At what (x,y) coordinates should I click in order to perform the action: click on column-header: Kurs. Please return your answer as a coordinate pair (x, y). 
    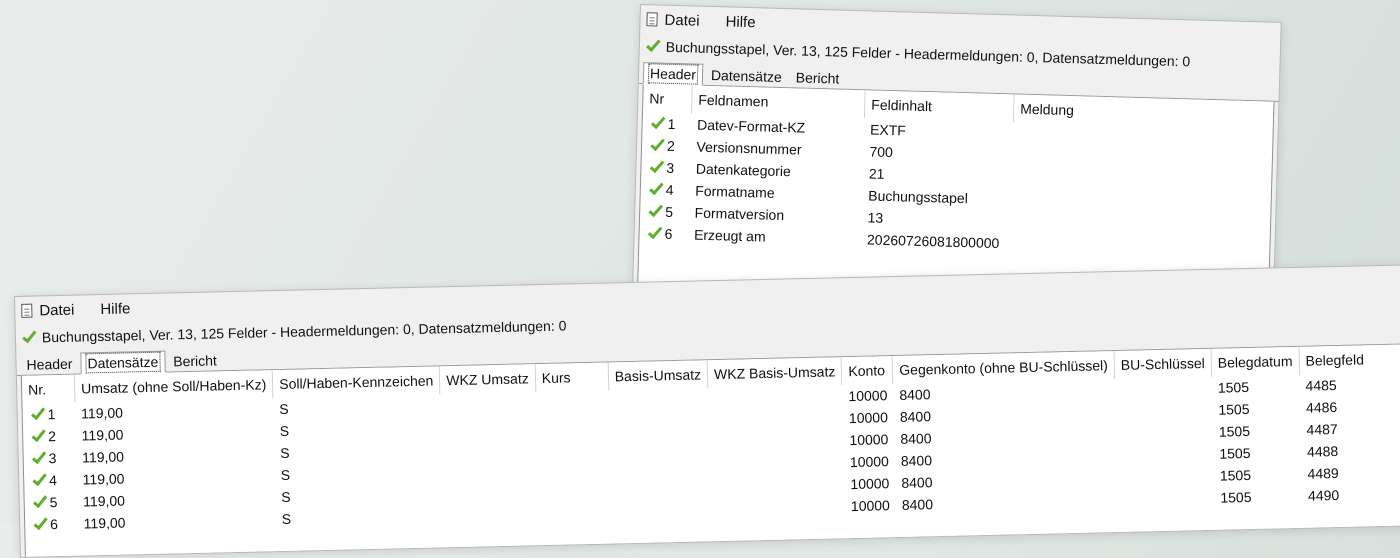
    Looking at the image, I should click on (571, 377).